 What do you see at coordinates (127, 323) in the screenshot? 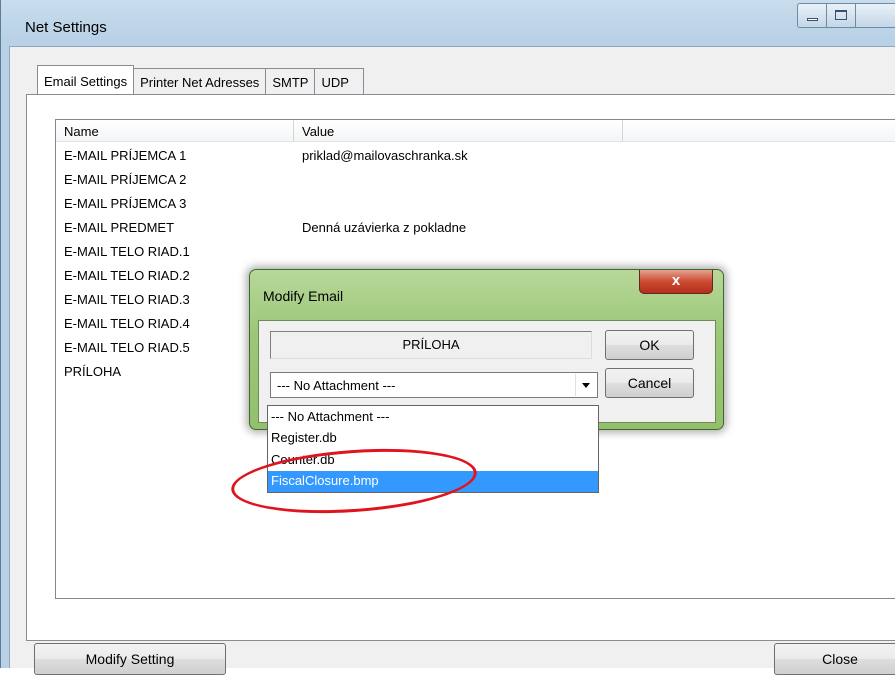
I see `row-name-cell: E-MAIL TELO RIAD.4` at bounding box center [127, 323].